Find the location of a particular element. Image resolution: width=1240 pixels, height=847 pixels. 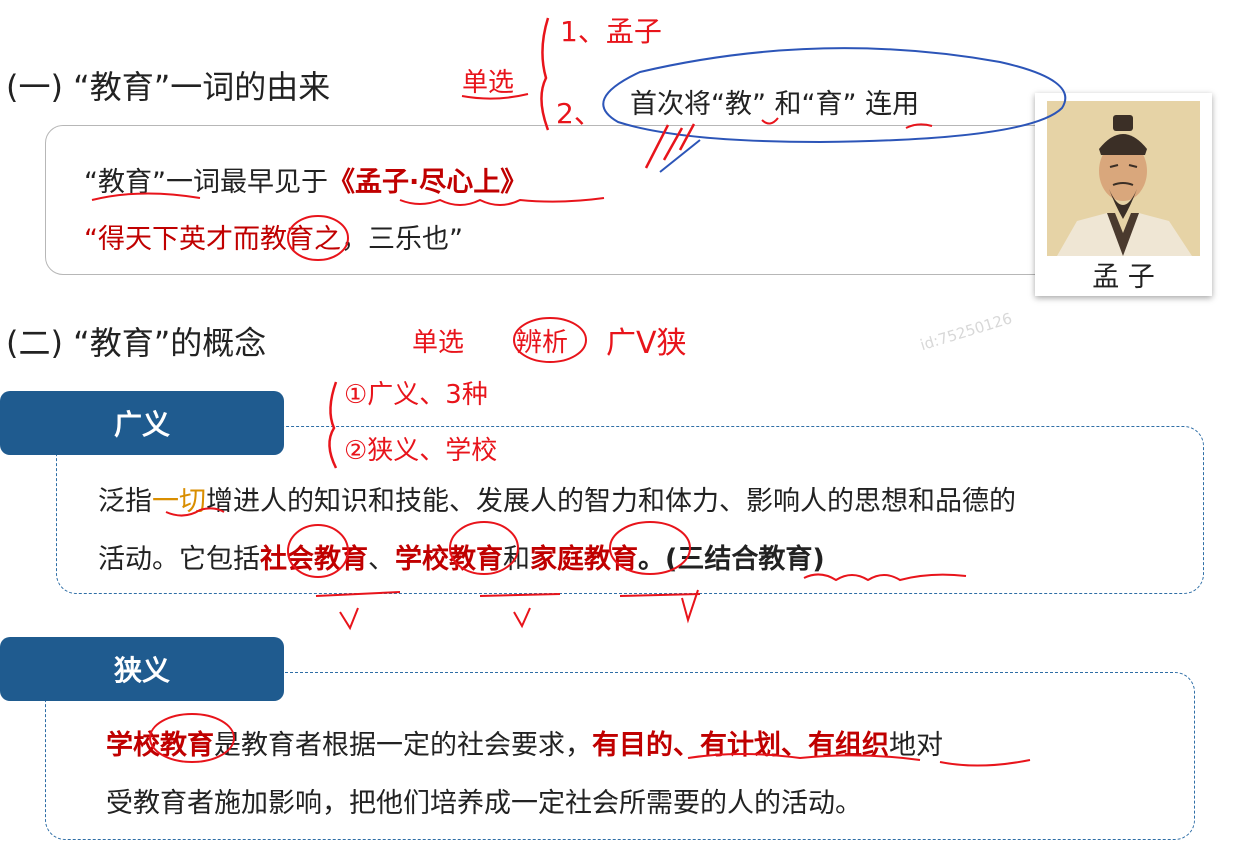

broad-l1-all: 一切 is located at coordinates (179, 501).